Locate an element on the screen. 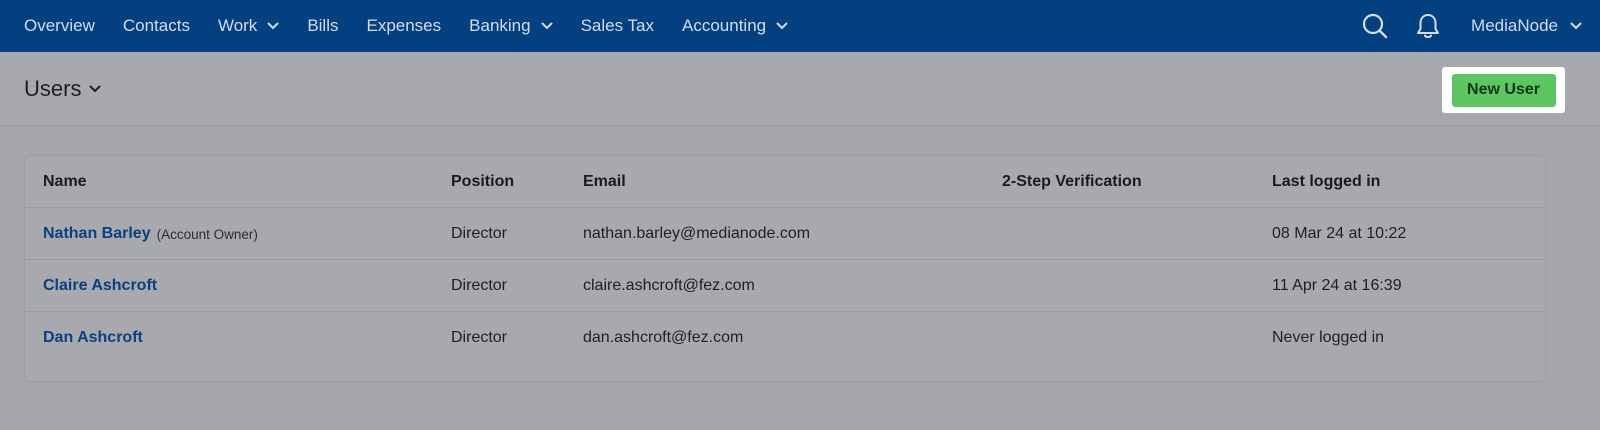 Image resolution: width=1600 pixels, height=430 pixels. nav-item-label: Work is located at coordinates (237, 25).